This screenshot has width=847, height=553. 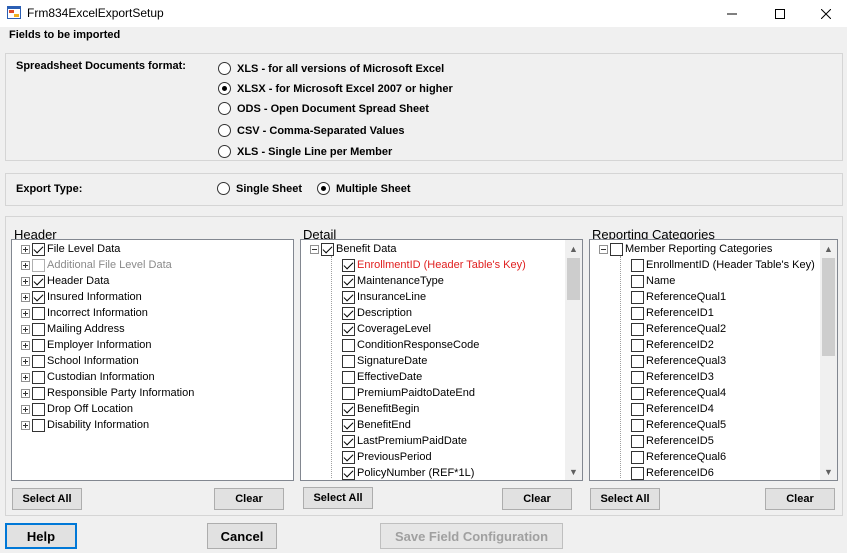 What do you see at coordinates (537, 499) in the screenshot?
I see `detail-clear-button: Clear` at bounding box center [537, 499].